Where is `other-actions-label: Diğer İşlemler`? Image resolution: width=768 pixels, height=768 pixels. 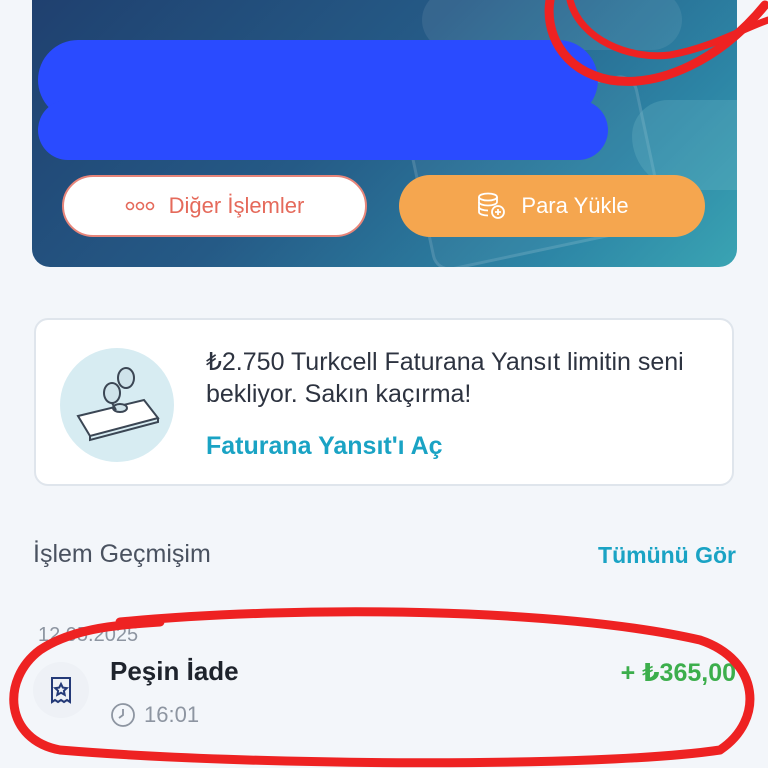
other-actions-label: Diğer İşlemler is located at coordinates (236, 205).